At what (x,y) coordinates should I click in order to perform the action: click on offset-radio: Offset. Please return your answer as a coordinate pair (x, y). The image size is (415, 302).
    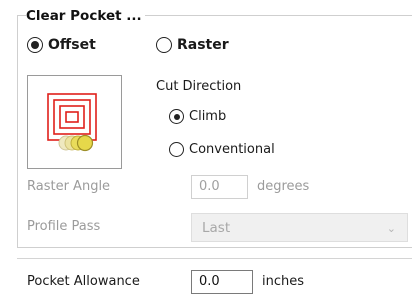
    Looking at the image, I should click on (61, 45).